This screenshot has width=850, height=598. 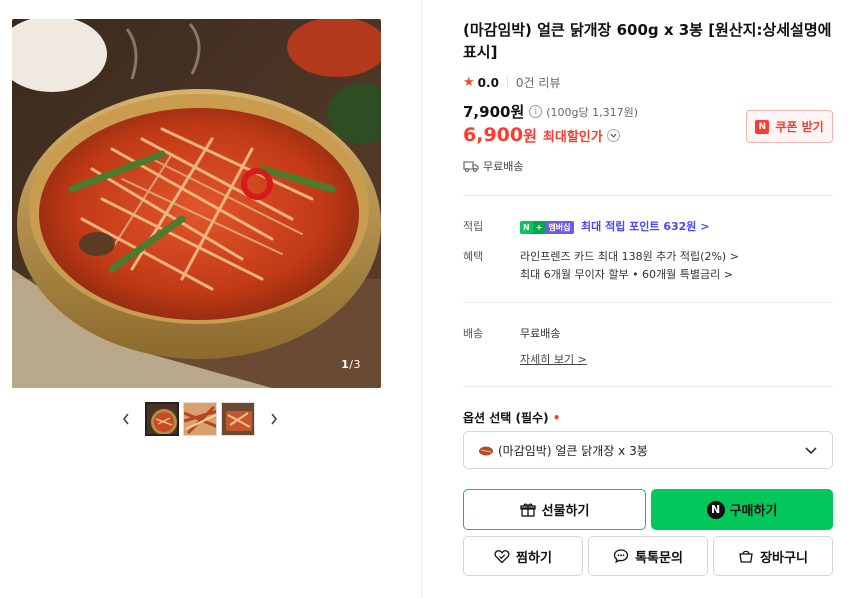 What do you see at coordinates (647, 41) in the screenshot?
I see `product-title: (마감임박) 얼큰 닭개장 600g x 3봉 [원산지:상세설명에 표시]` at bounding box center [647, 41].